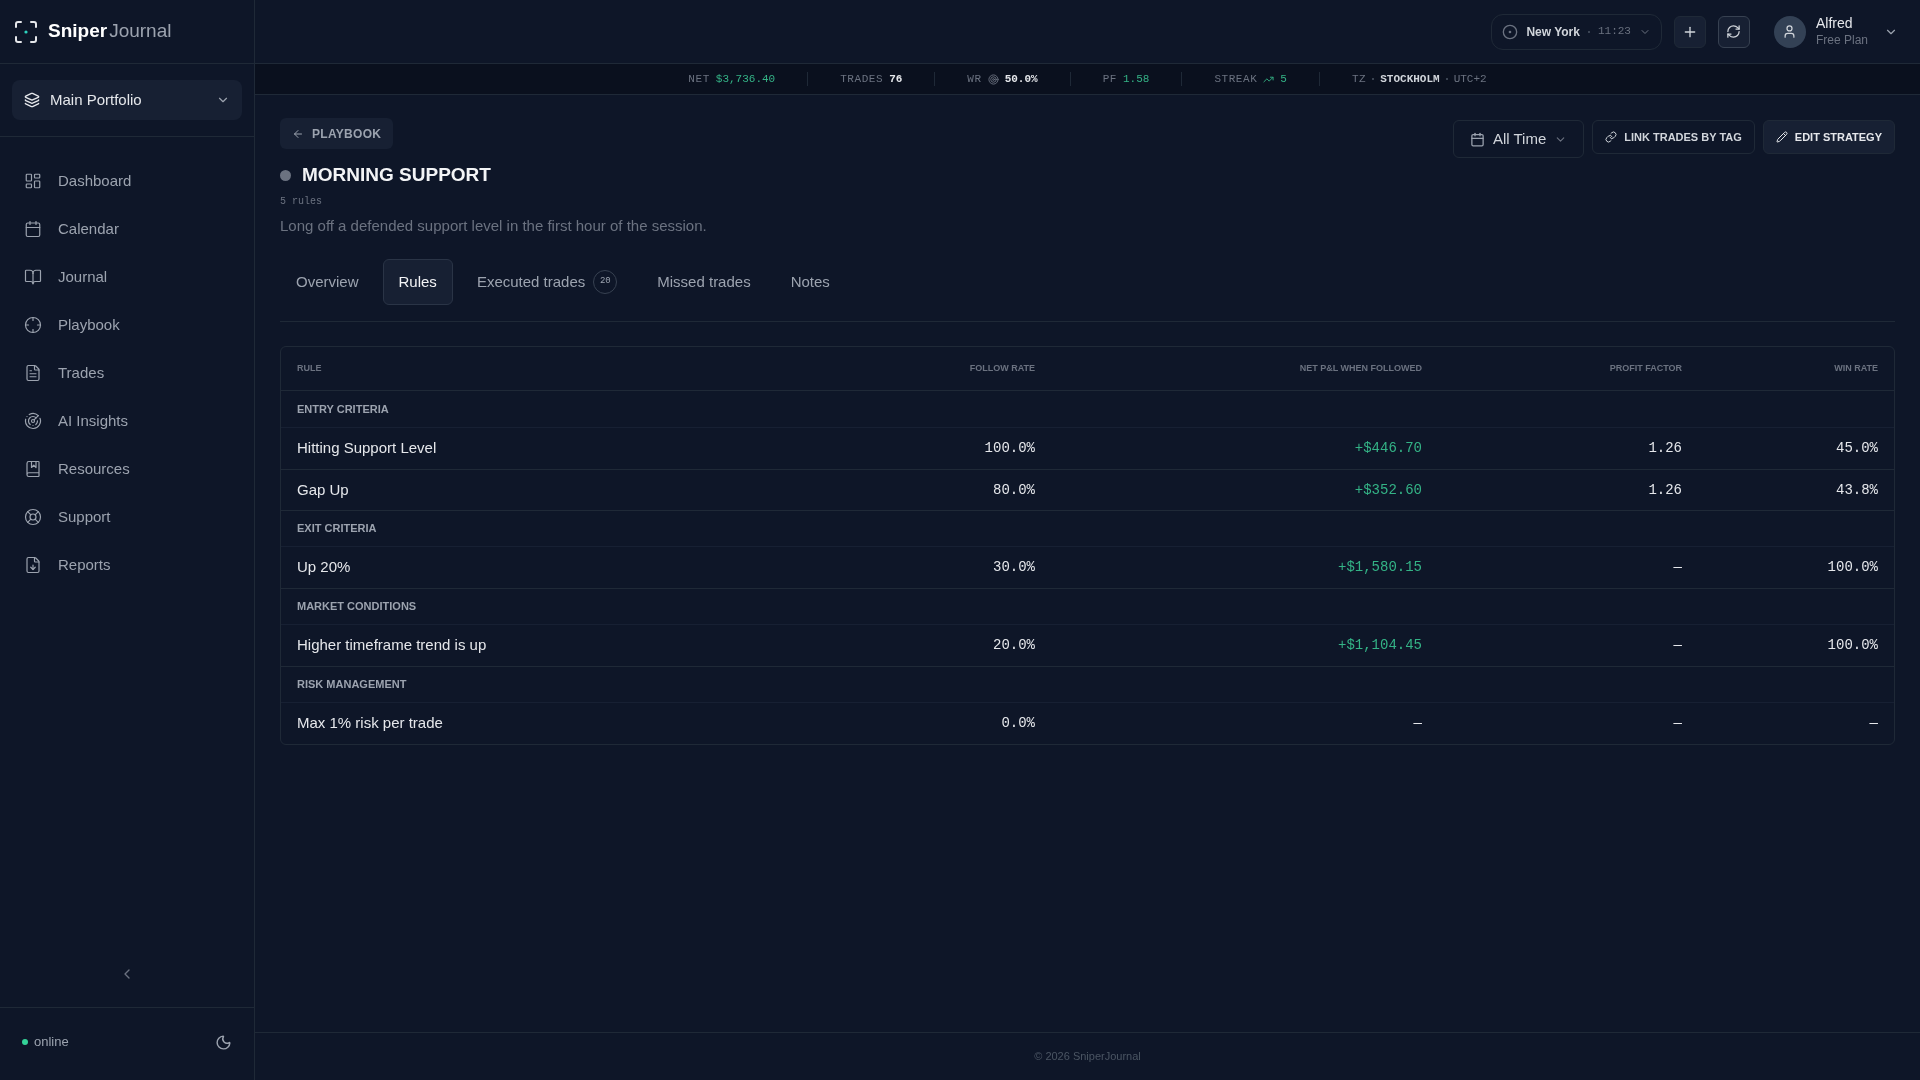 The height and width of the screenshot is (1080, 1920). What do you see at coordinates (1645, 368) in the screenshot?
I see `column-header: PROFIT FACTOR` at bounding box center [1645, 368].